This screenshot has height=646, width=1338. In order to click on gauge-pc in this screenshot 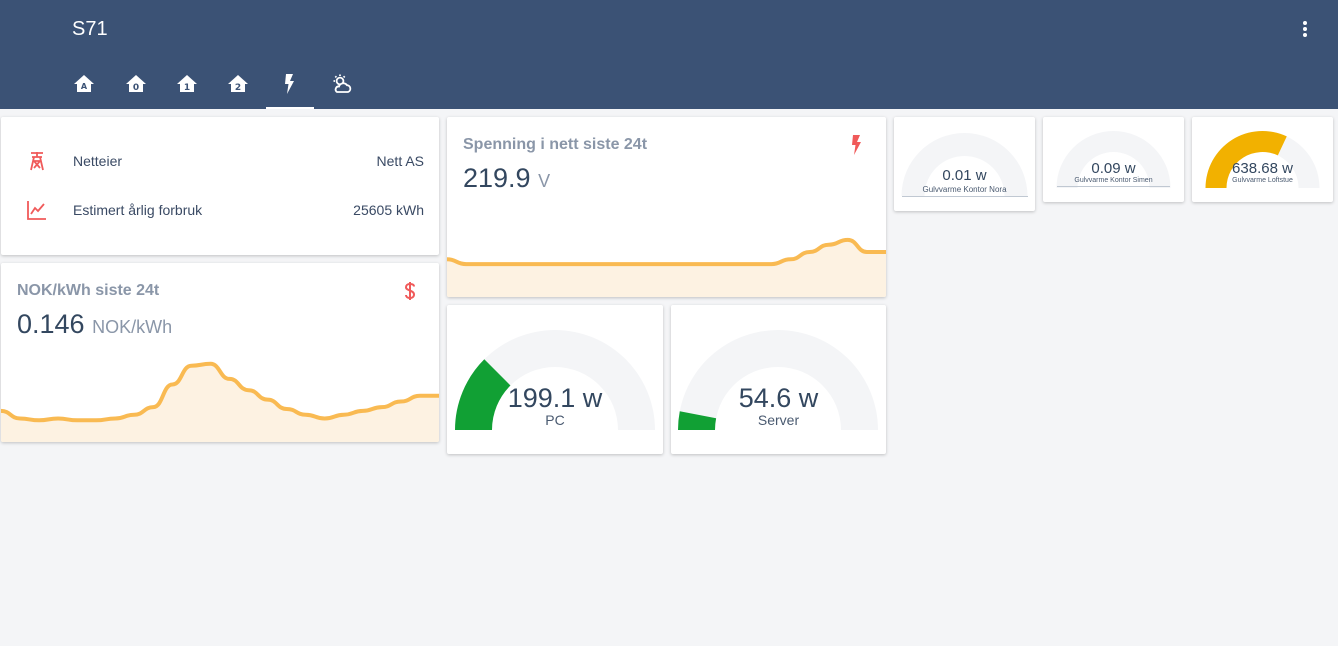, I will do `click(555, 380)`.